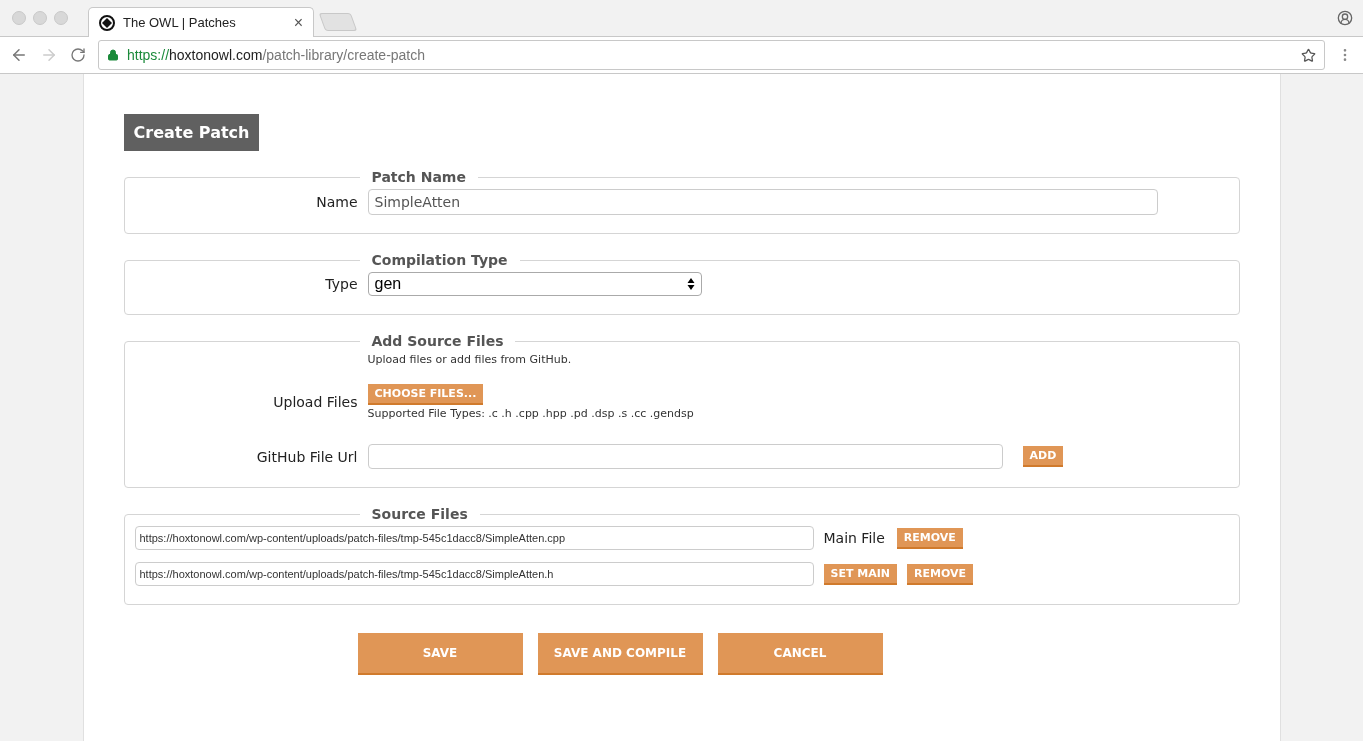 The image size is (1363, 741). Describe the element at coordinates (620, 654) in the screenshot. I see `action-button: SAVE AND COMPILE` at that location.